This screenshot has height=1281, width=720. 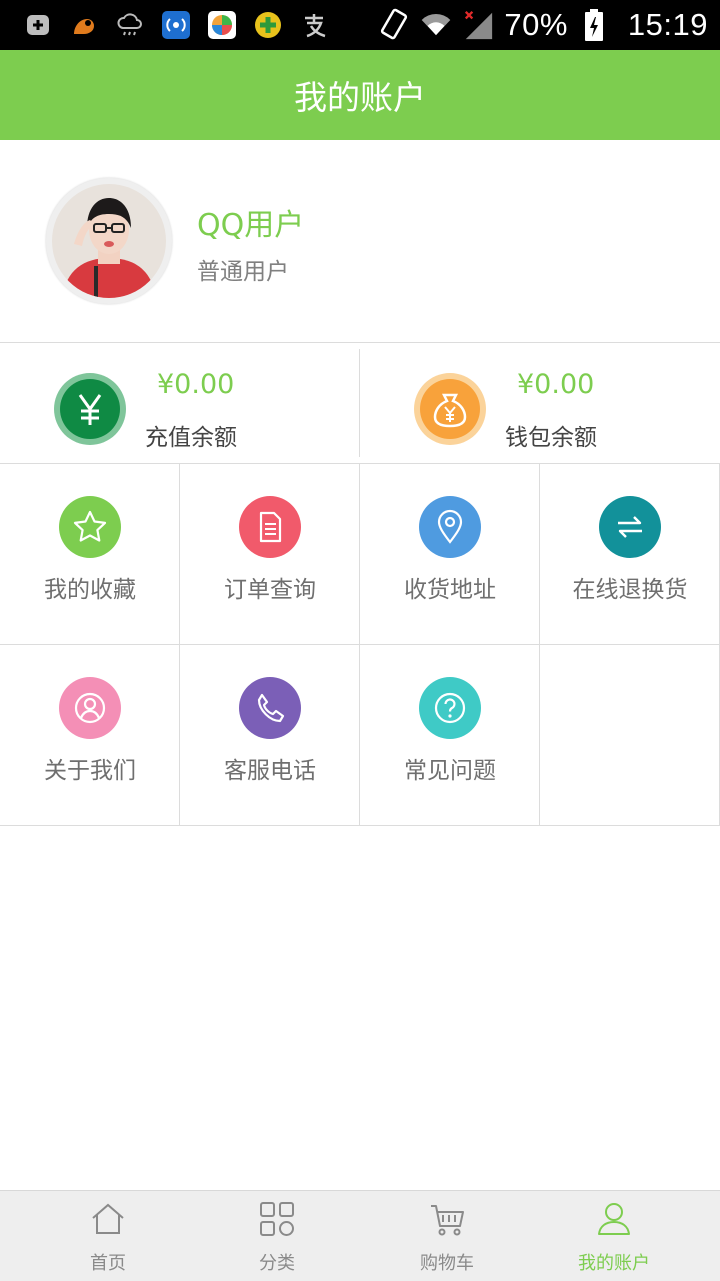 I want to click on nav-category: 分类, so click(x=277, y=1236).